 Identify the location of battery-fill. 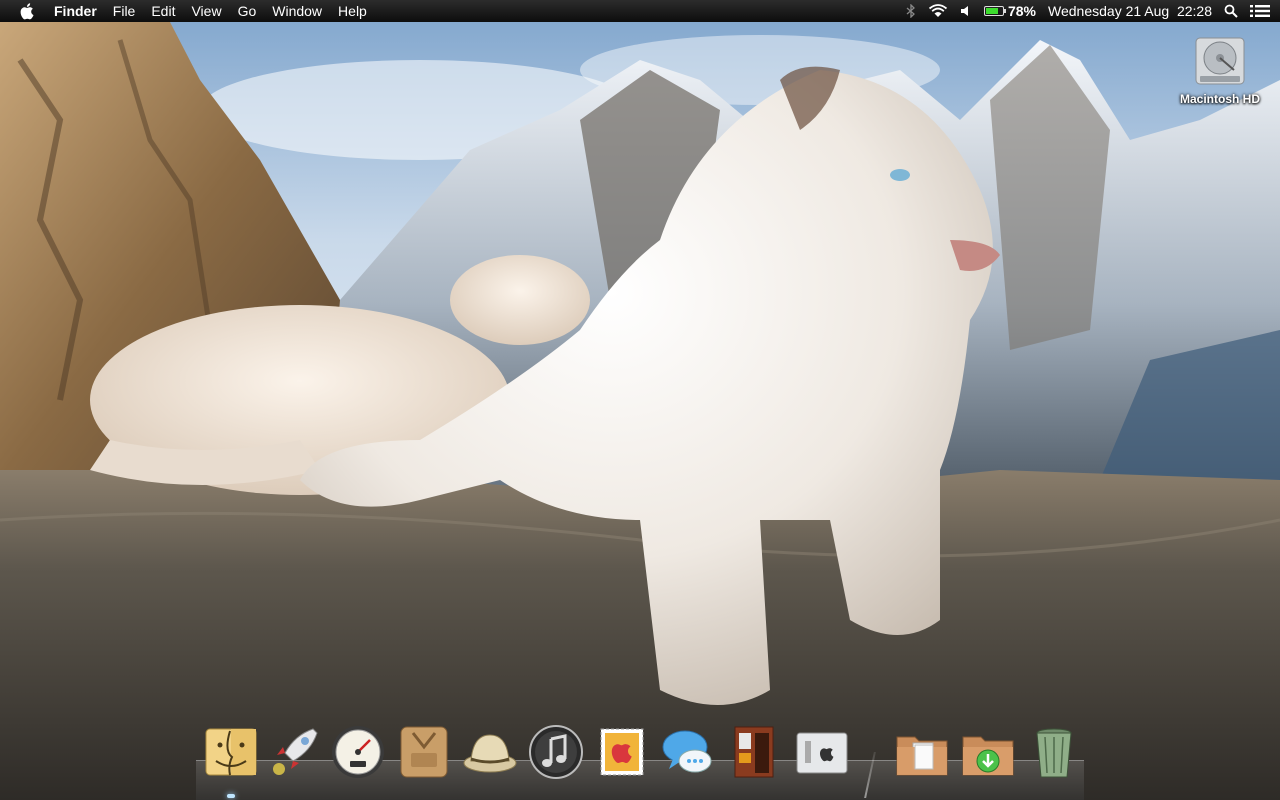
(992, 11).